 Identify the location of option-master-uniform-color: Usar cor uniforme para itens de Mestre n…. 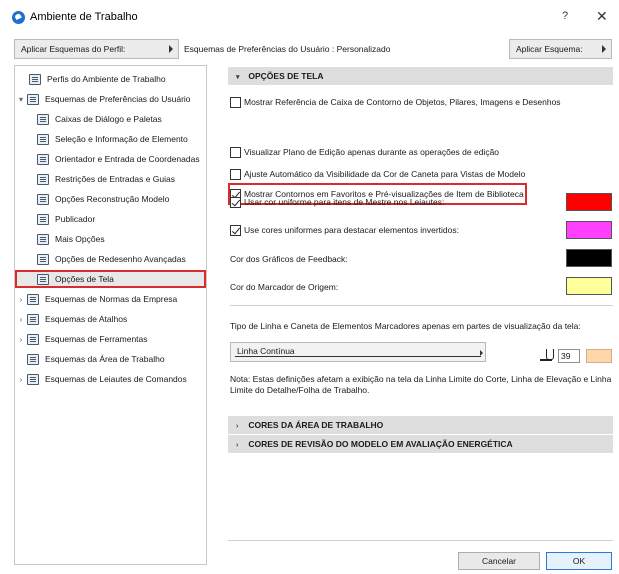
(337, 202).